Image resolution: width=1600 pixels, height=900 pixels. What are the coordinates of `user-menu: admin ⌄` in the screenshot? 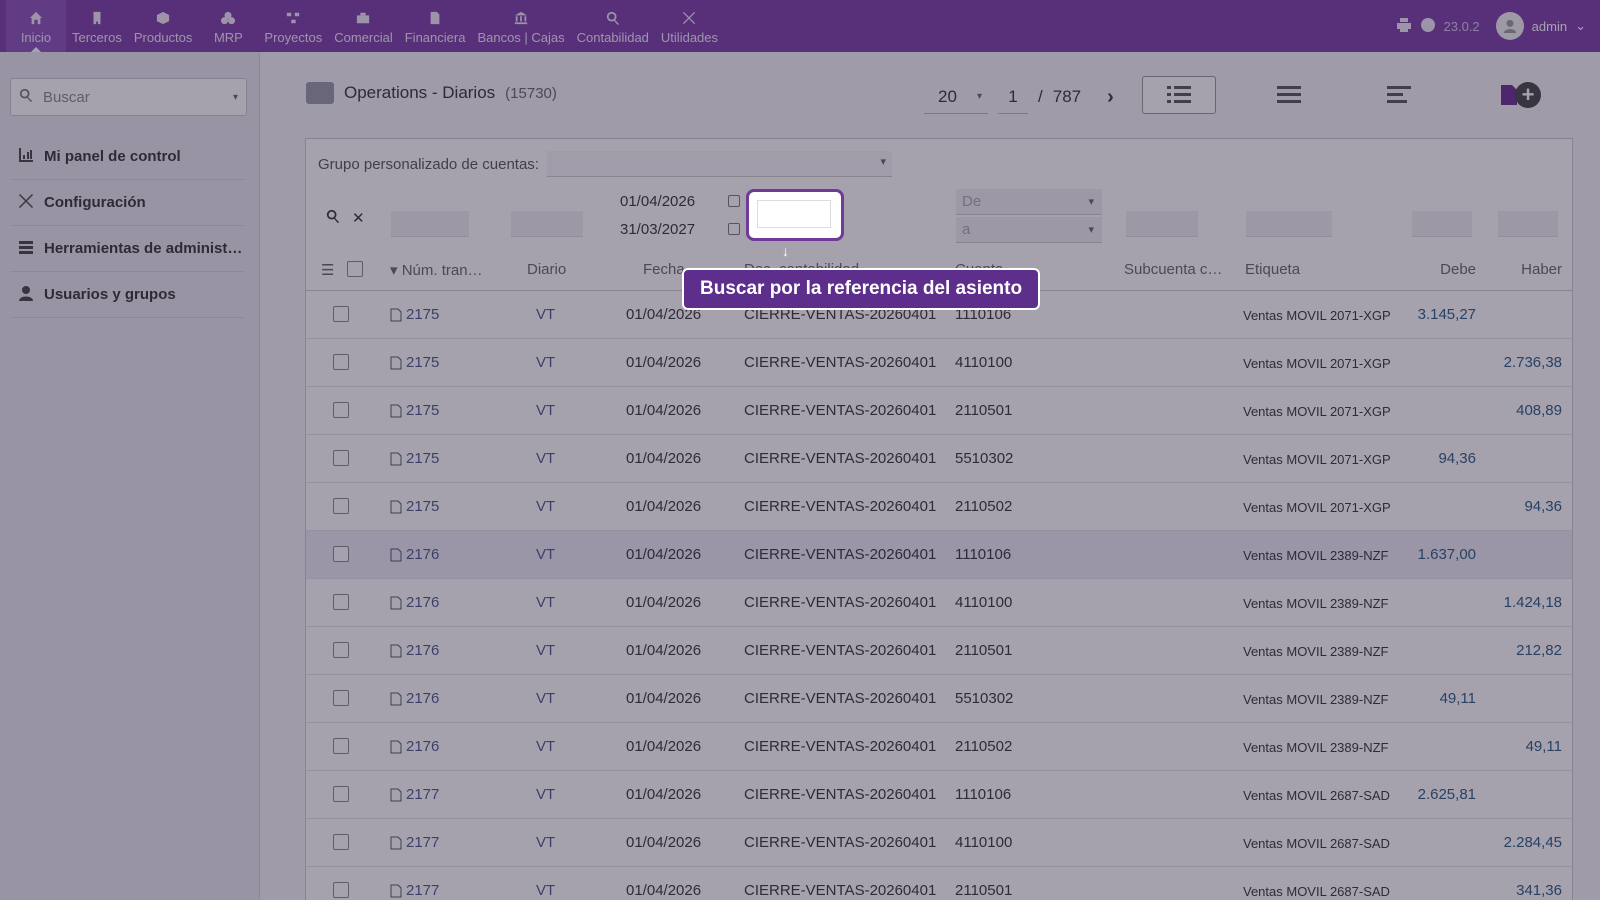 It's located at (1540, 26).